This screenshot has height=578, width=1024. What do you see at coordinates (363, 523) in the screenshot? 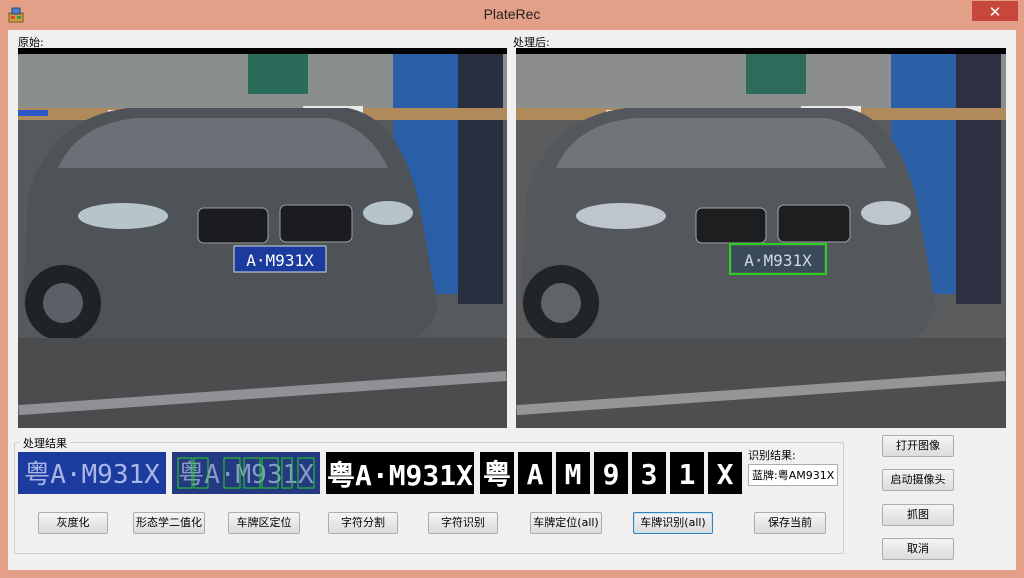
I see `char-split-button: 字符分割` at bounding box center [363, 523].